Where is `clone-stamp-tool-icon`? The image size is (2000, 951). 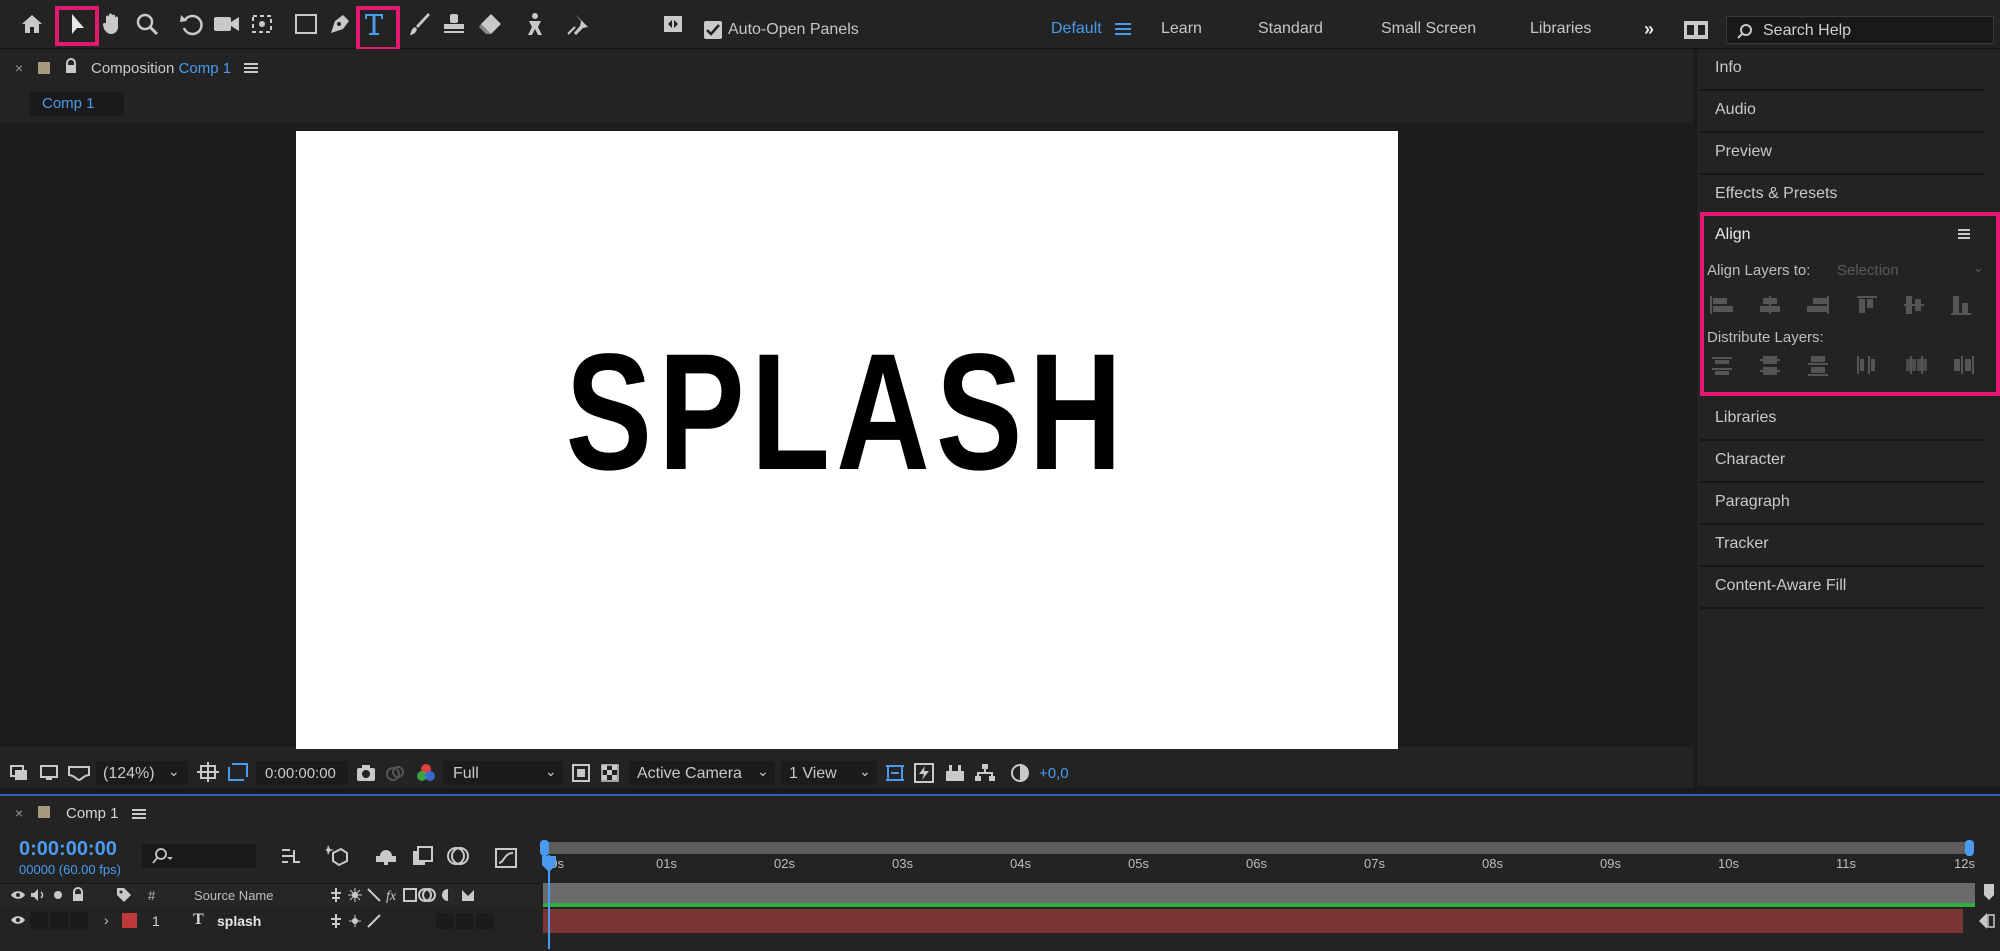 clone-stamp-tool-icon is located at coordinates (454, 24).